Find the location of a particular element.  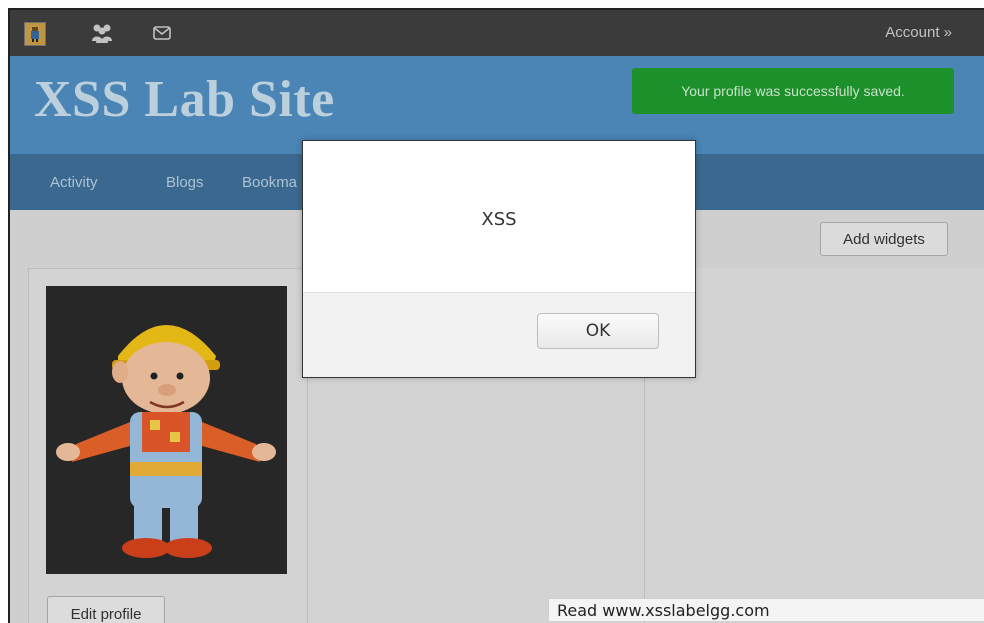

alert-message: XSS is located at coordinates (499, 219).